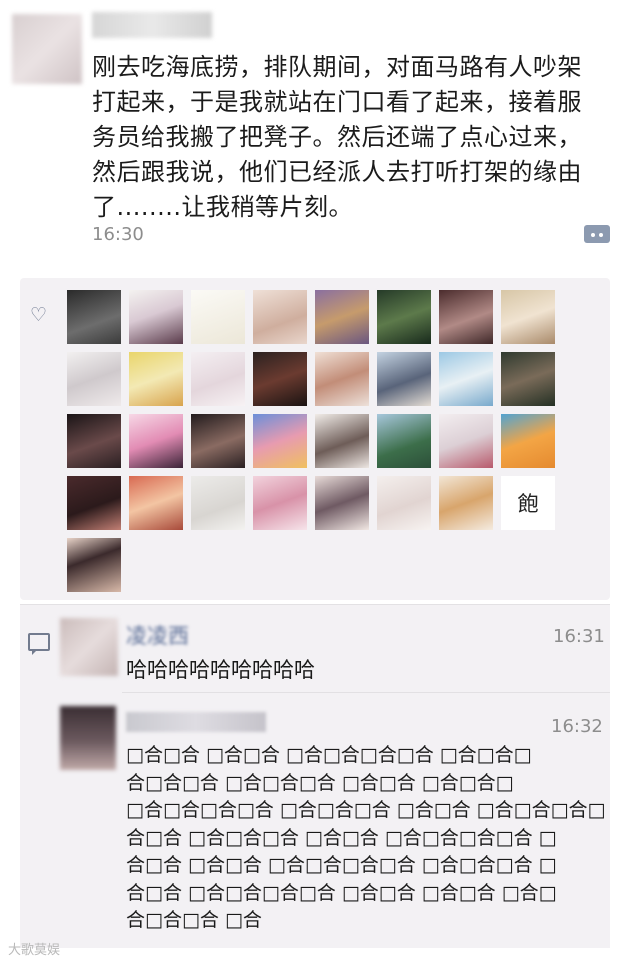  I want to click on comment-time: 16:31, so click(579, 636).